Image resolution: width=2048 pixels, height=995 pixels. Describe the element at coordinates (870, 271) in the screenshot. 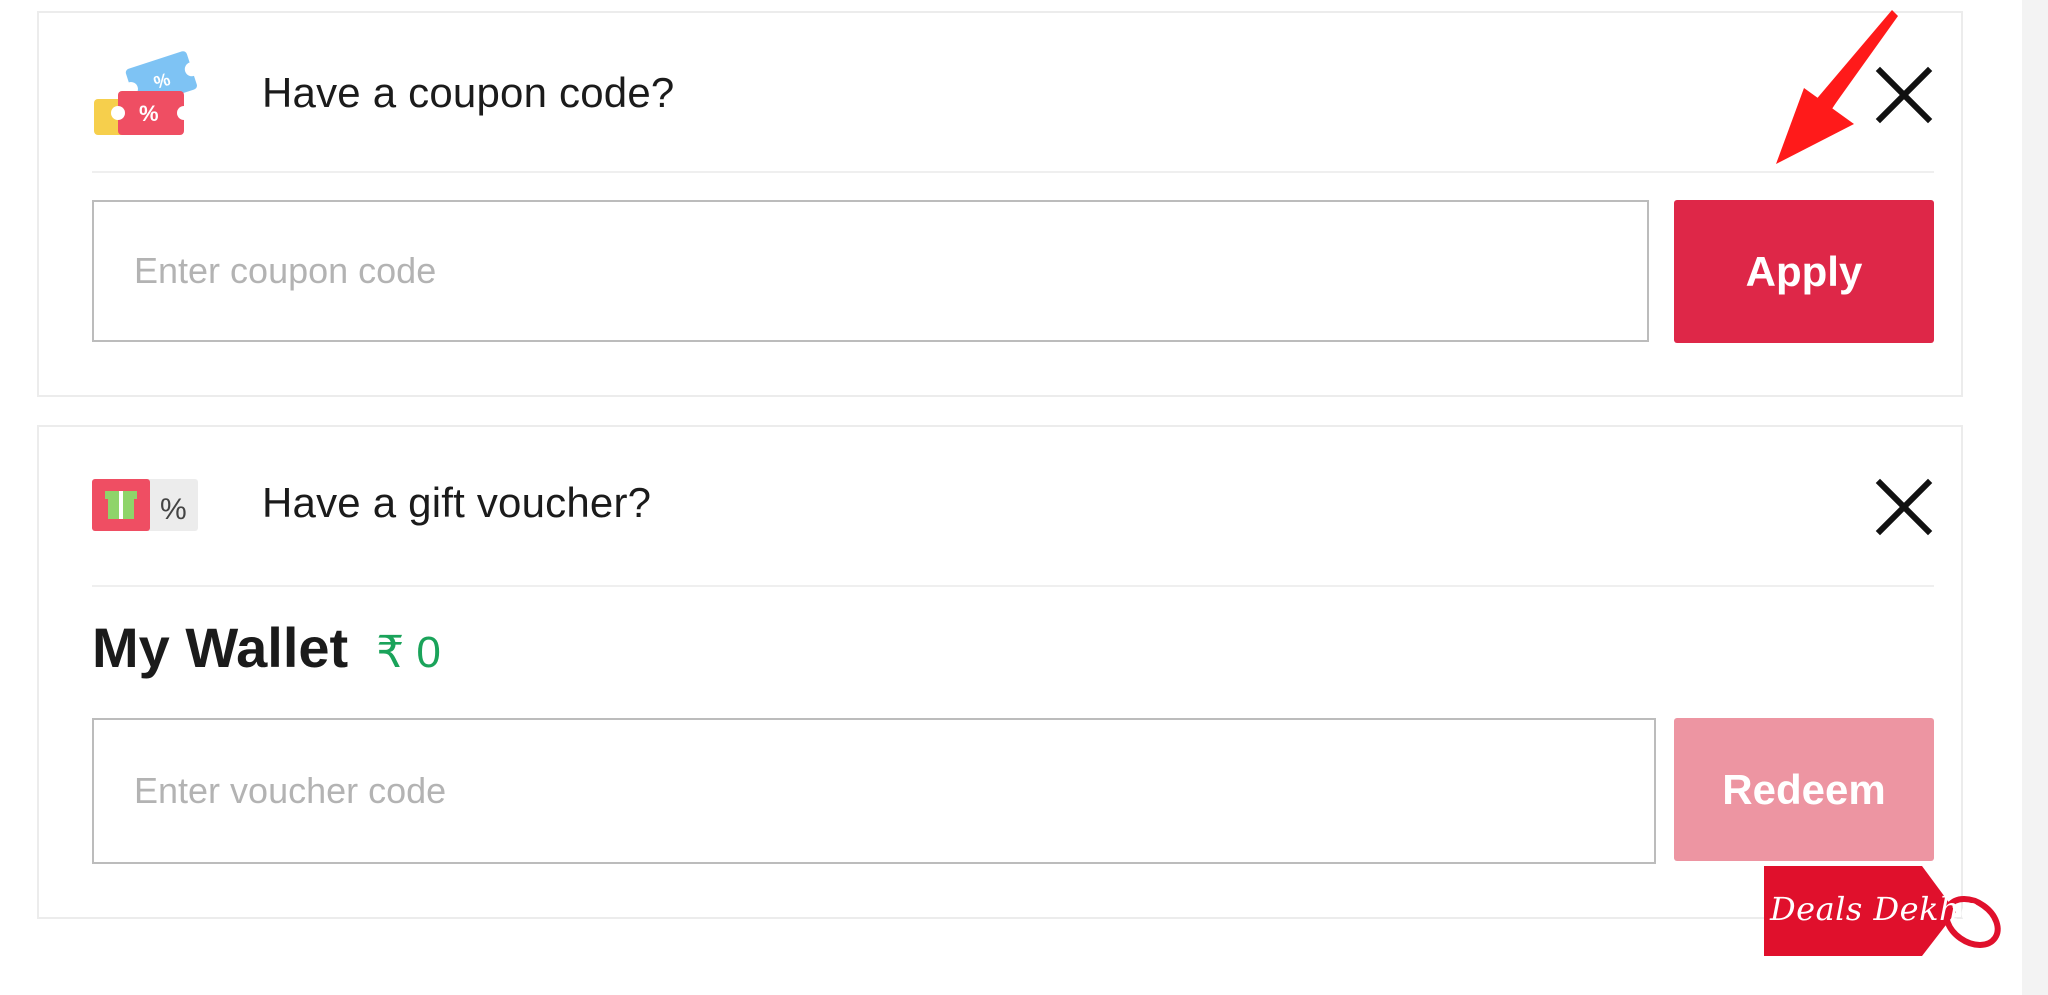

I see `coupon-code-input` at that location.